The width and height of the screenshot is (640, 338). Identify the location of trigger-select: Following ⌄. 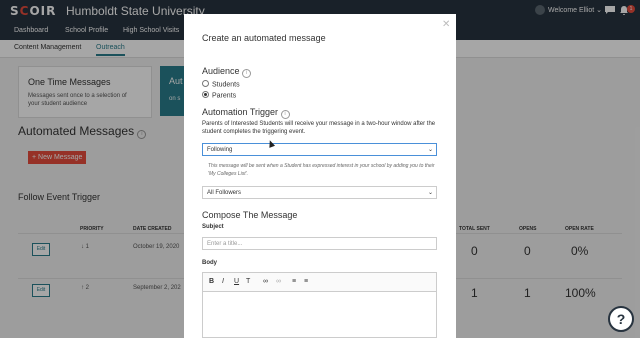
(319, 149).